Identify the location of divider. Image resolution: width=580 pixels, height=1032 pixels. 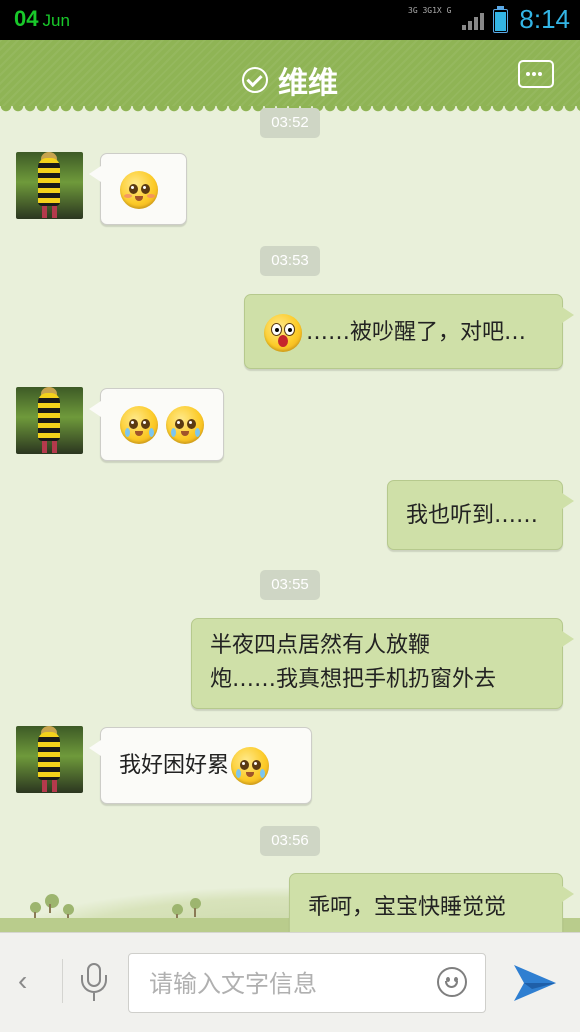
(62, 981).